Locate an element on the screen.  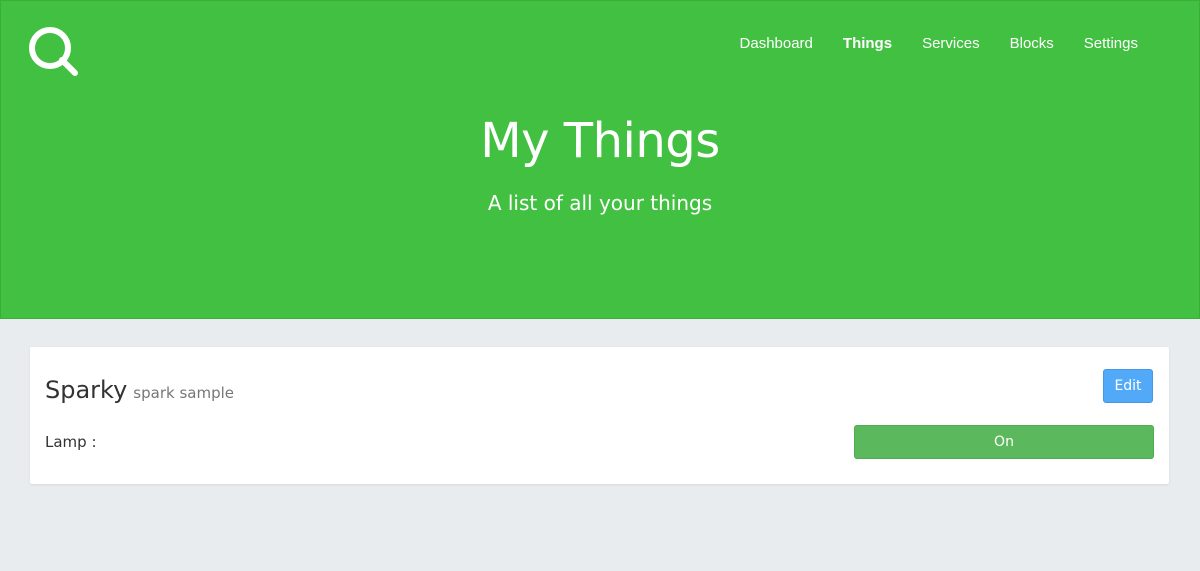
page-subtitle: A list of all your things is located at coordinates (600, 203).